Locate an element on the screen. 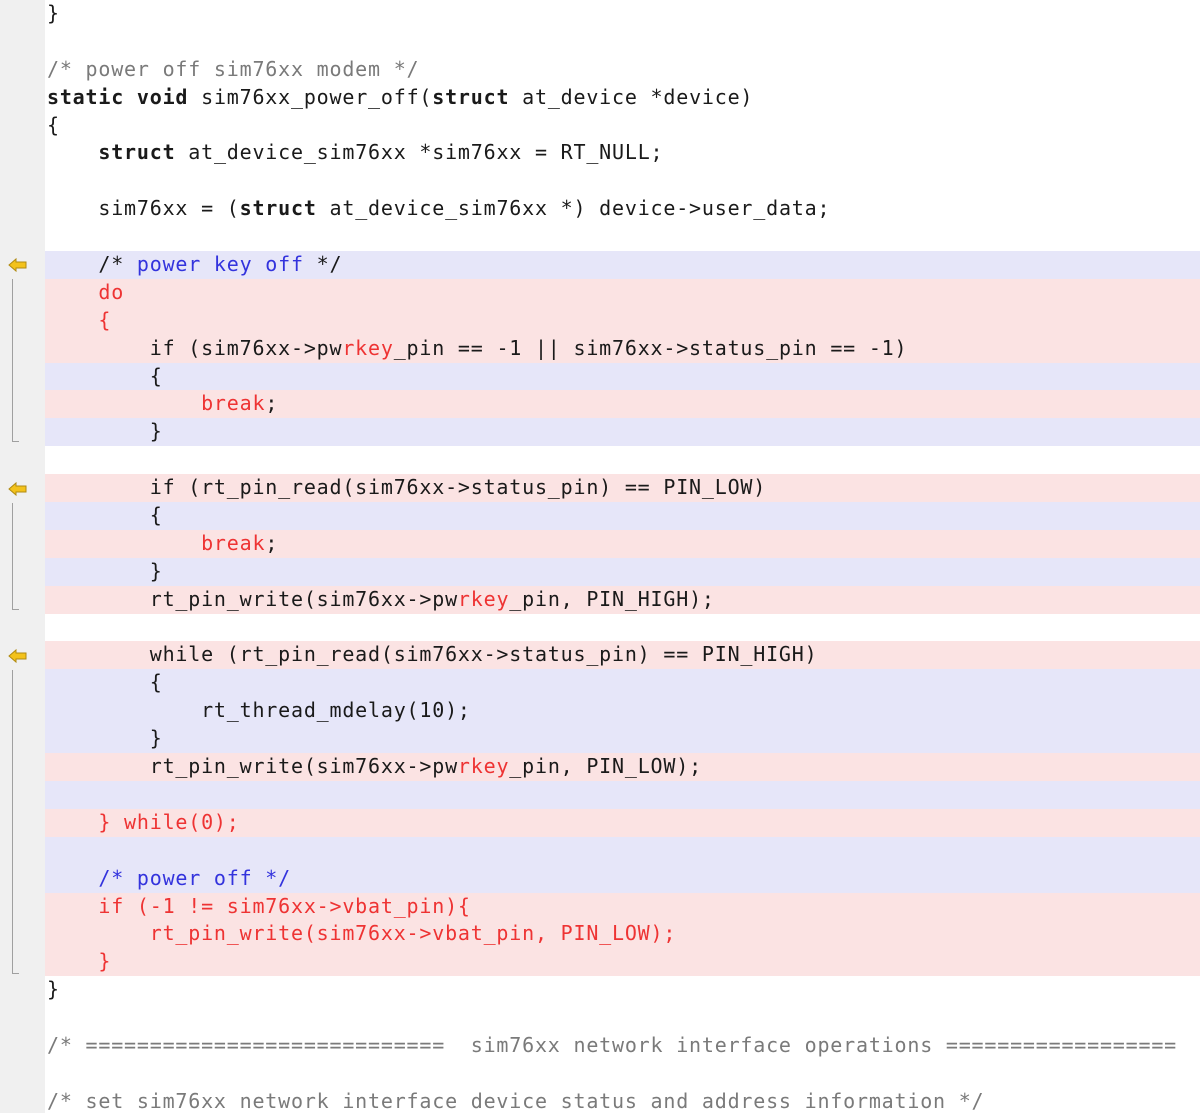  code-token: at_device_sim76xx *sim76xx = RT_NULL; is located at coordinates (419, 152).